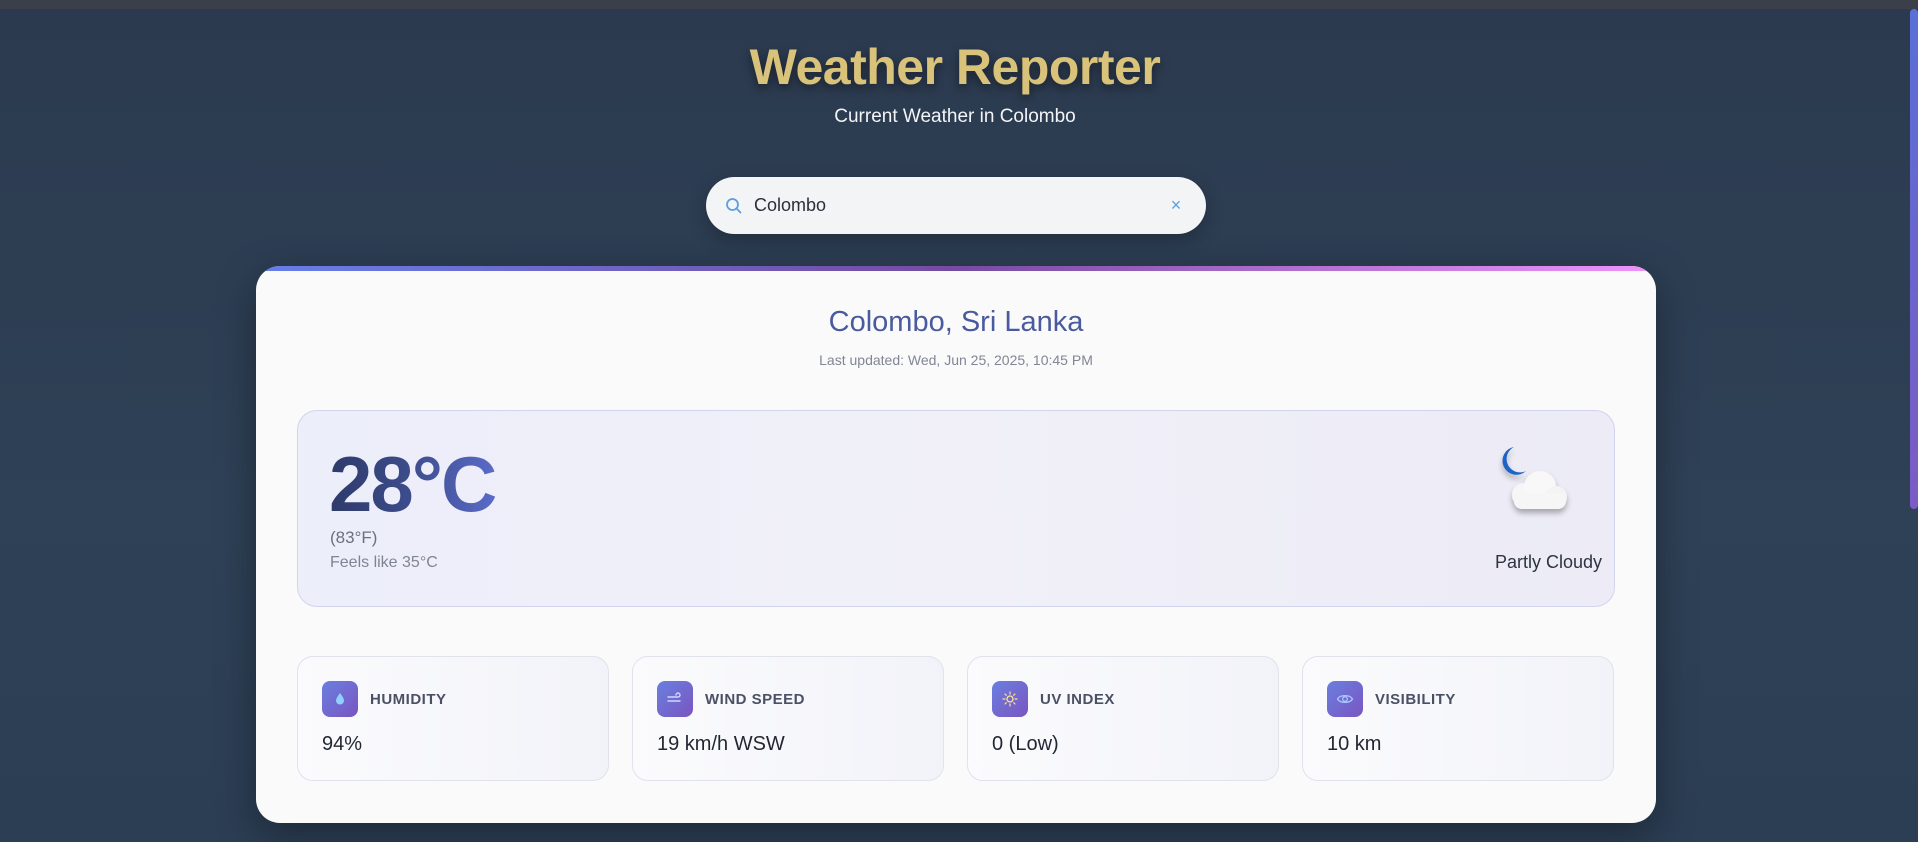 Image resolution: width=1918 pixels, height=842 pixels. What do you see at coordinates (1025, 744) in the screenshot?
I see `stat-value: 0 (Low)` at bounding box center [1025, 744].